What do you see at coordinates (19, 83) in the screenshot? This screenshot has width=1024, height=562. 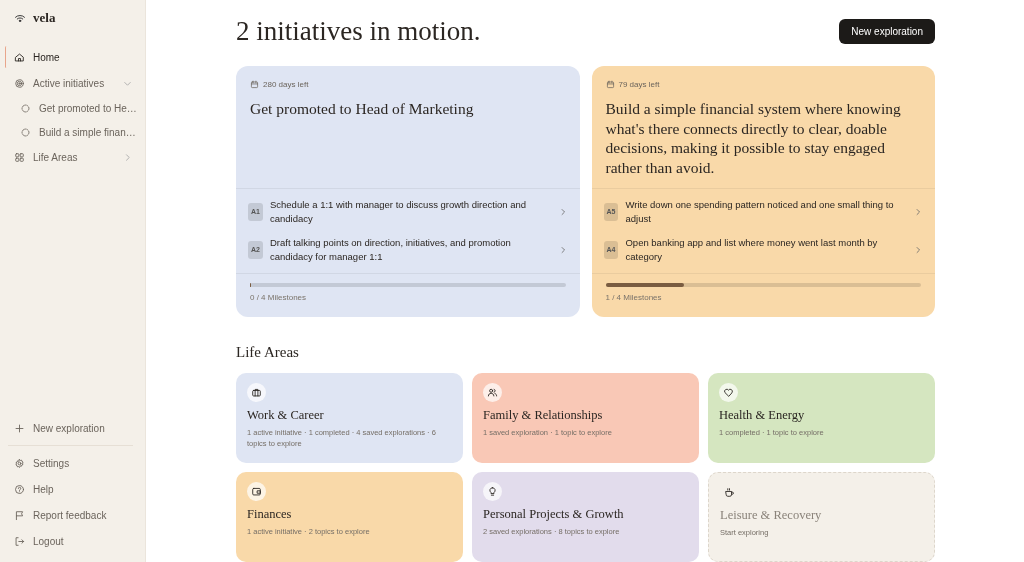 I see `target-icon` at bounding box center [19, 83].